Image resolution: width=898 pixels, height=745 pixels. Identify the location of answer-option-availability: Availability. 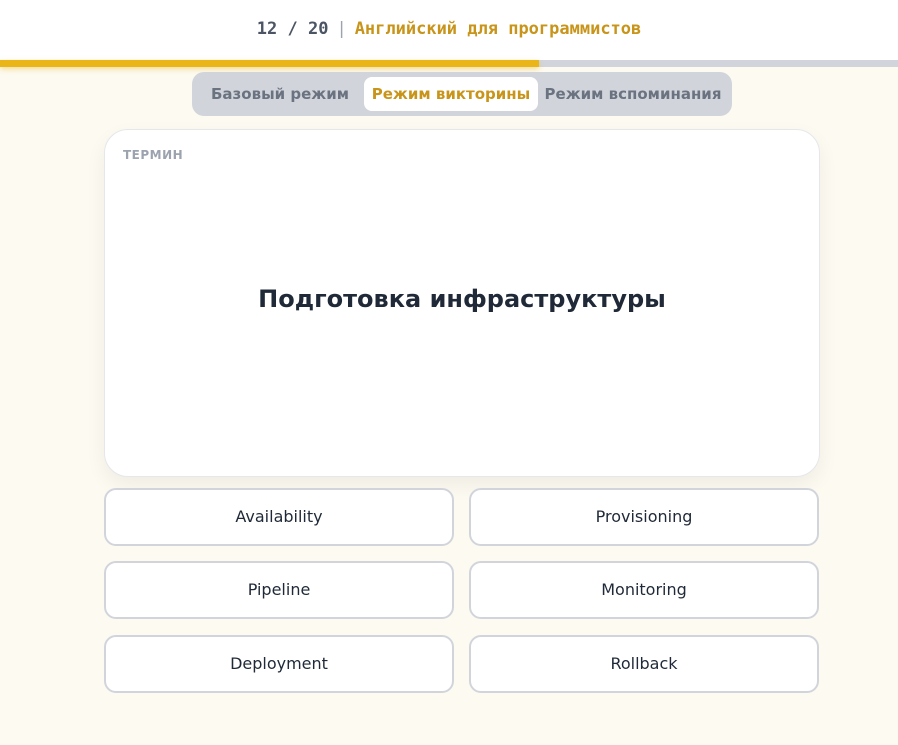
(279, 517).